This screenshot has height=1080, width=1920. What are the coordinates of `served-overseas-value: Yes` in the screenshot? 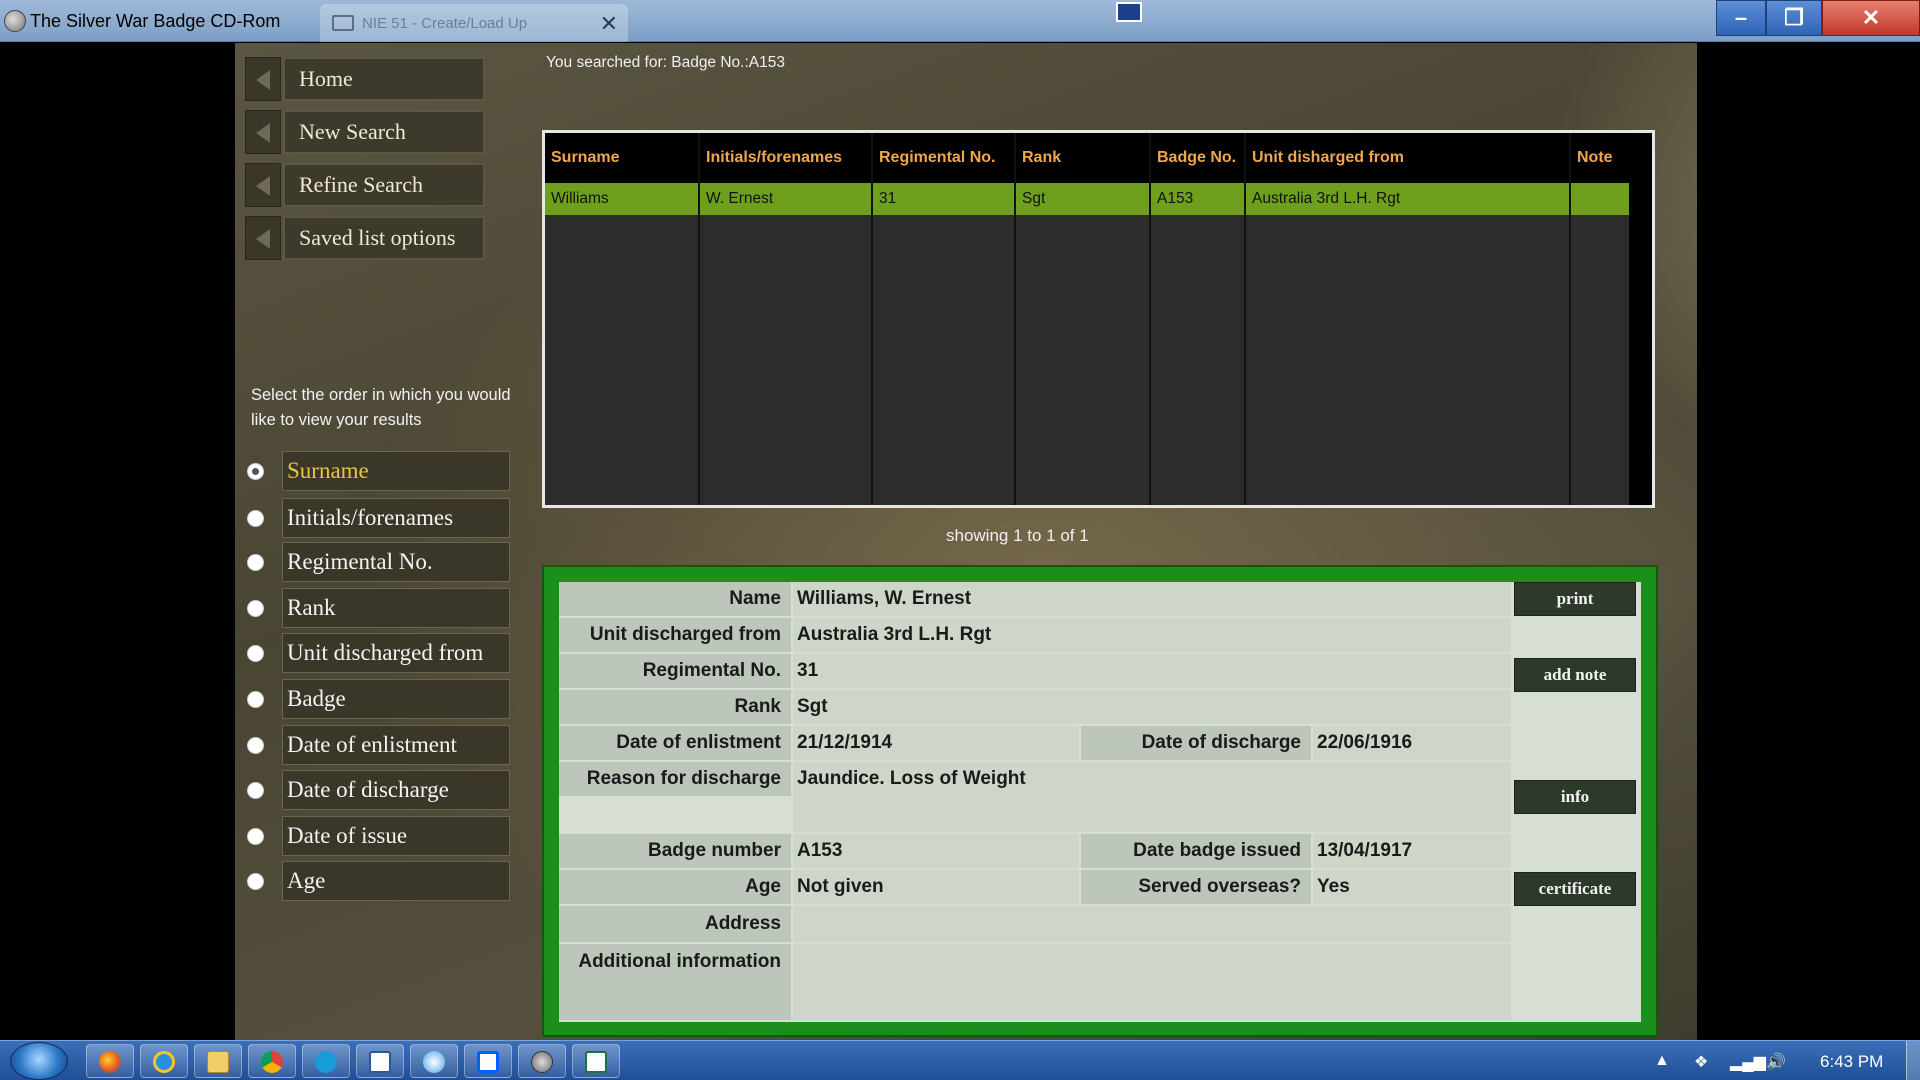 It's located at (1412, 887).